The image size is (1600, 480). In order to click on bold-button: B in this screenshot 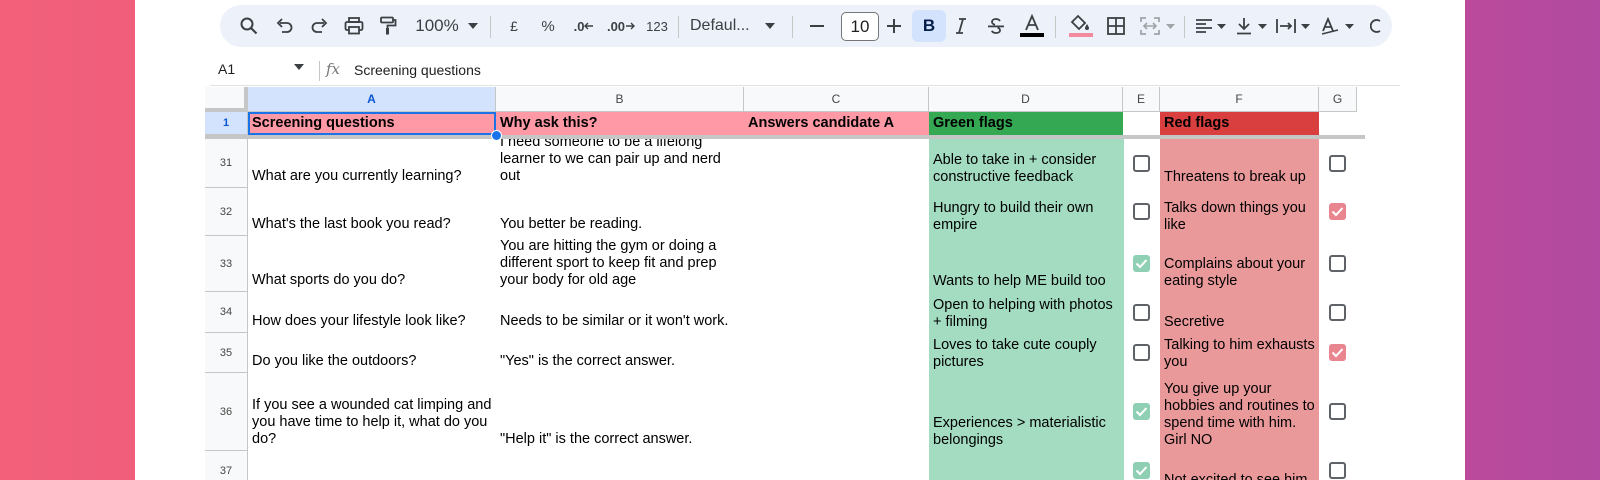, I will do `click(929, 26)`.